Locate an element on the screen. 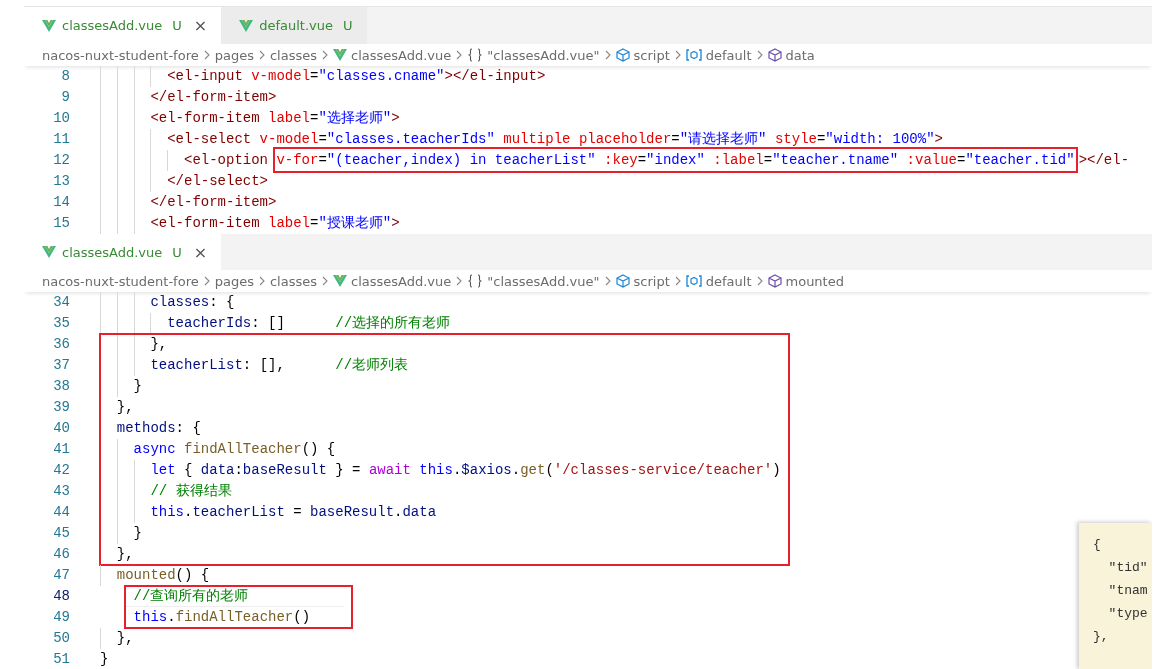  breadcrumb-item: mounted is located at coordinates (814, 281).